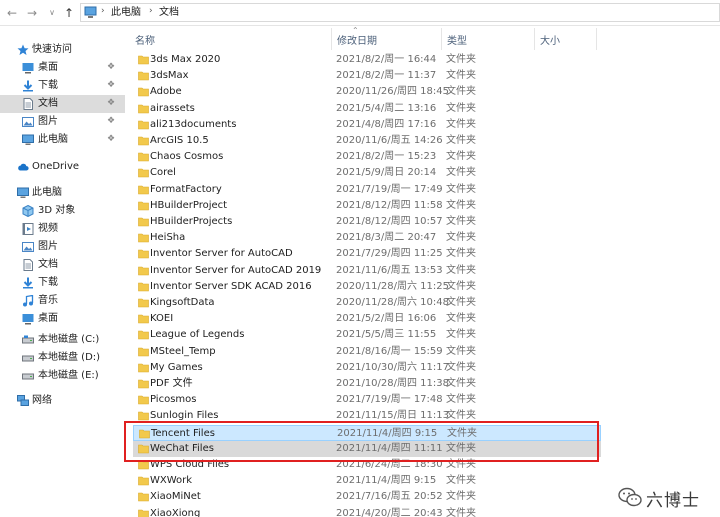 This screenshot has width=720, height=517. What do you see at coordinates (48, 228) in the screenshot?
I see `sidebar-label: 视频` at bounding box center [48, 228].